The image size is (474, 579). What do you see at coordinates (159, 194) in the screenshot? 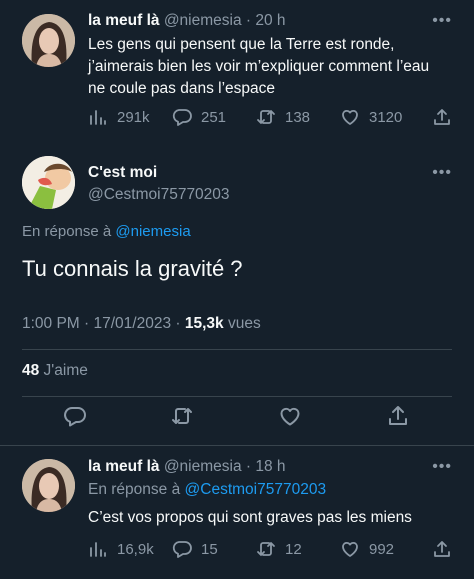
I see `handle: @Cestmoi75770203` at bounding box center [159, 194].